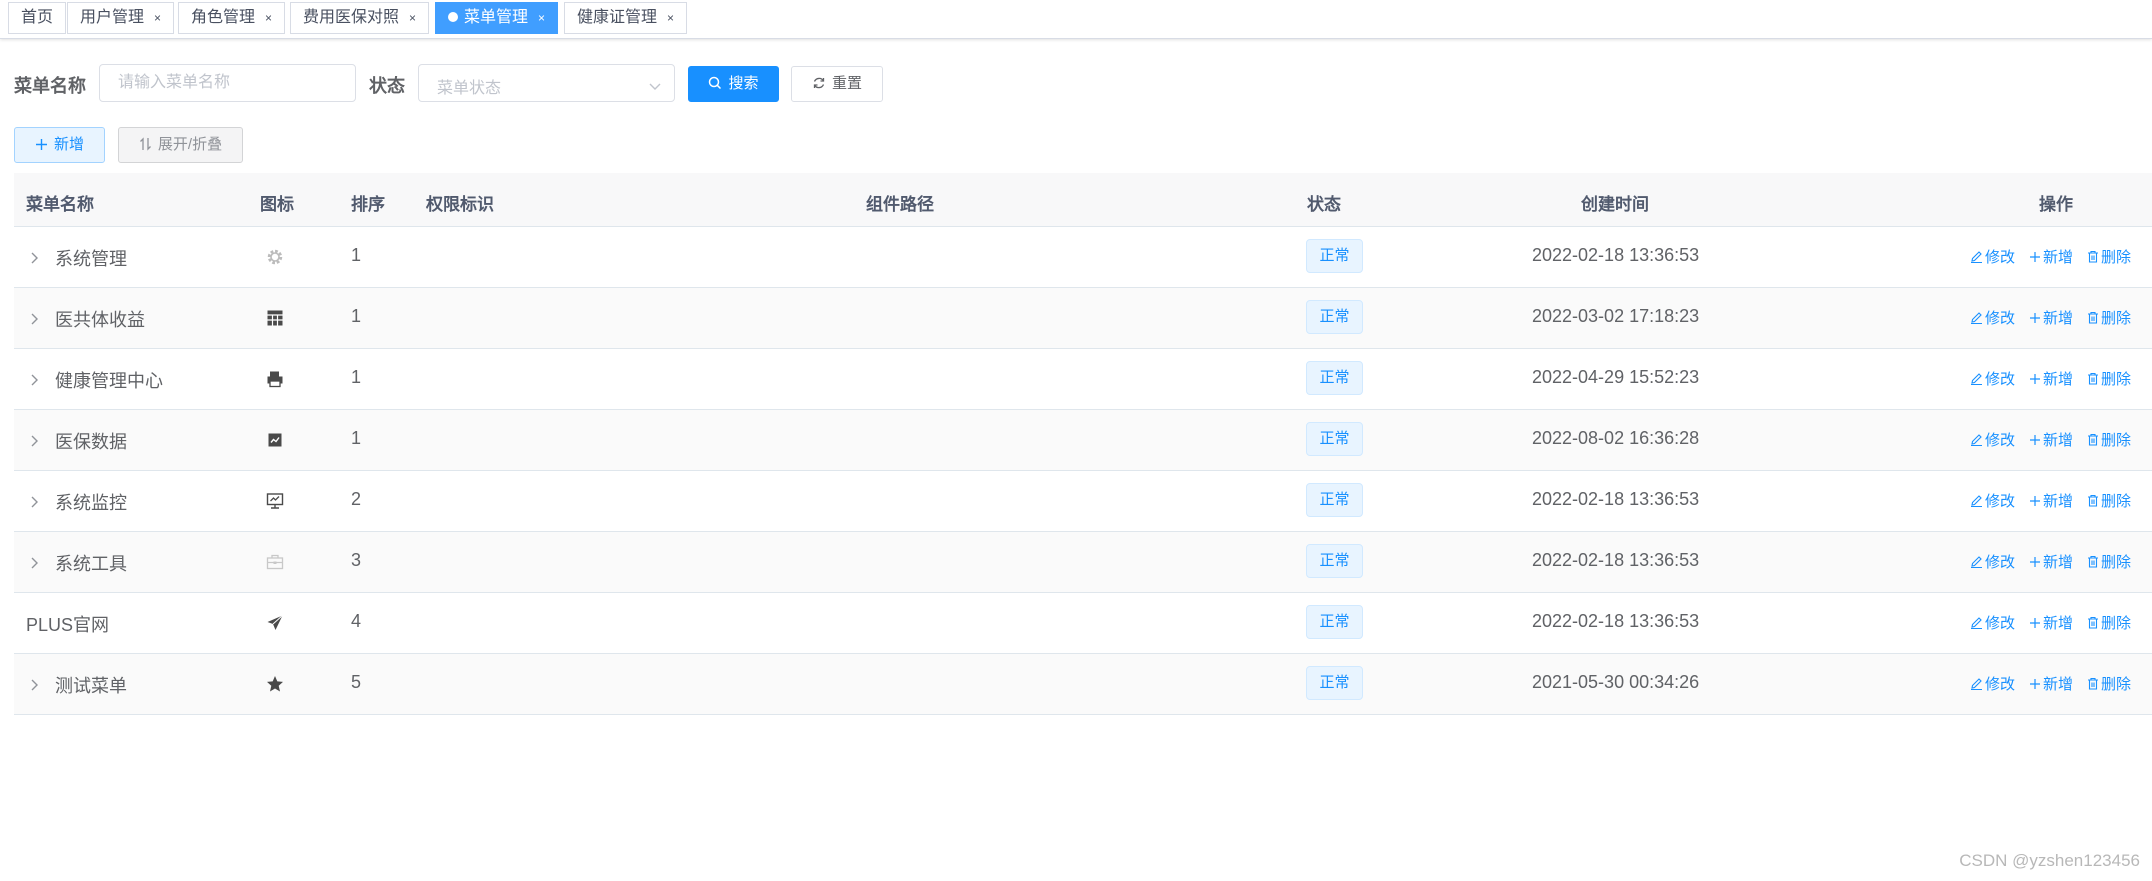 The image size is (2152, 881). Describe the element at coordinates (37, 18) in the screenshot. I see `tab-home: 首页` at that location.